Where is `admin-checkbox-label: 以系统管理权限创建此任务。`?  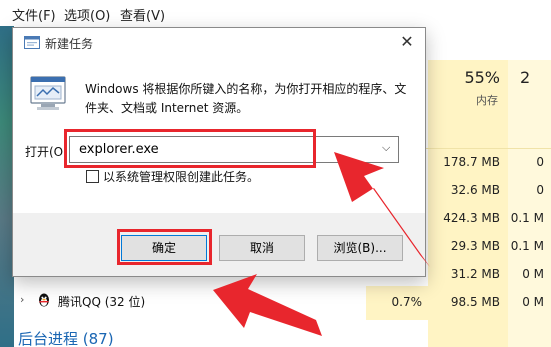 admin-checkbox-label: 以系统管理权限创建此任务。 is located at coordinates (181, 176).